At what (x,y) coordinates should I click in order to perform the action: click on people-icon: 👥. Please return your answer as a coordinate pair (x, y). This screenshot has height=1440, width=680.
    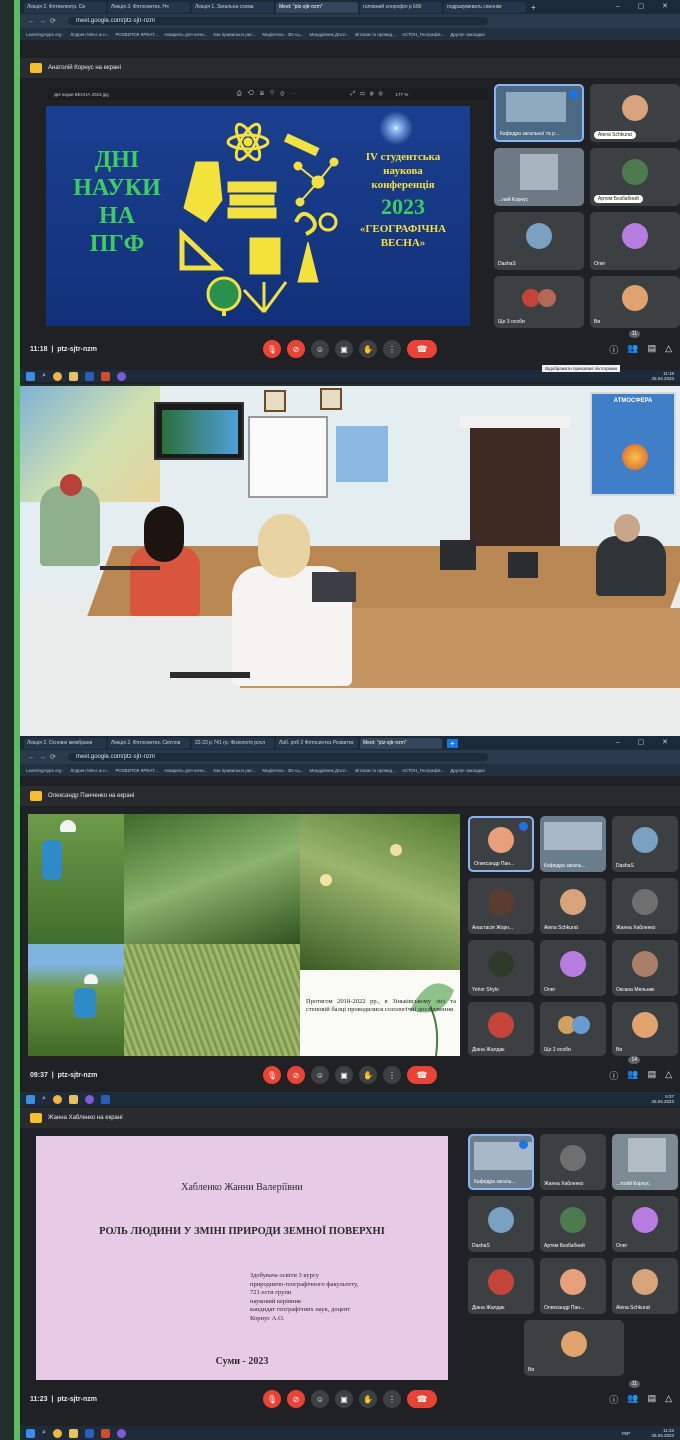
    Looking at the image, I should click on (632, 1075).